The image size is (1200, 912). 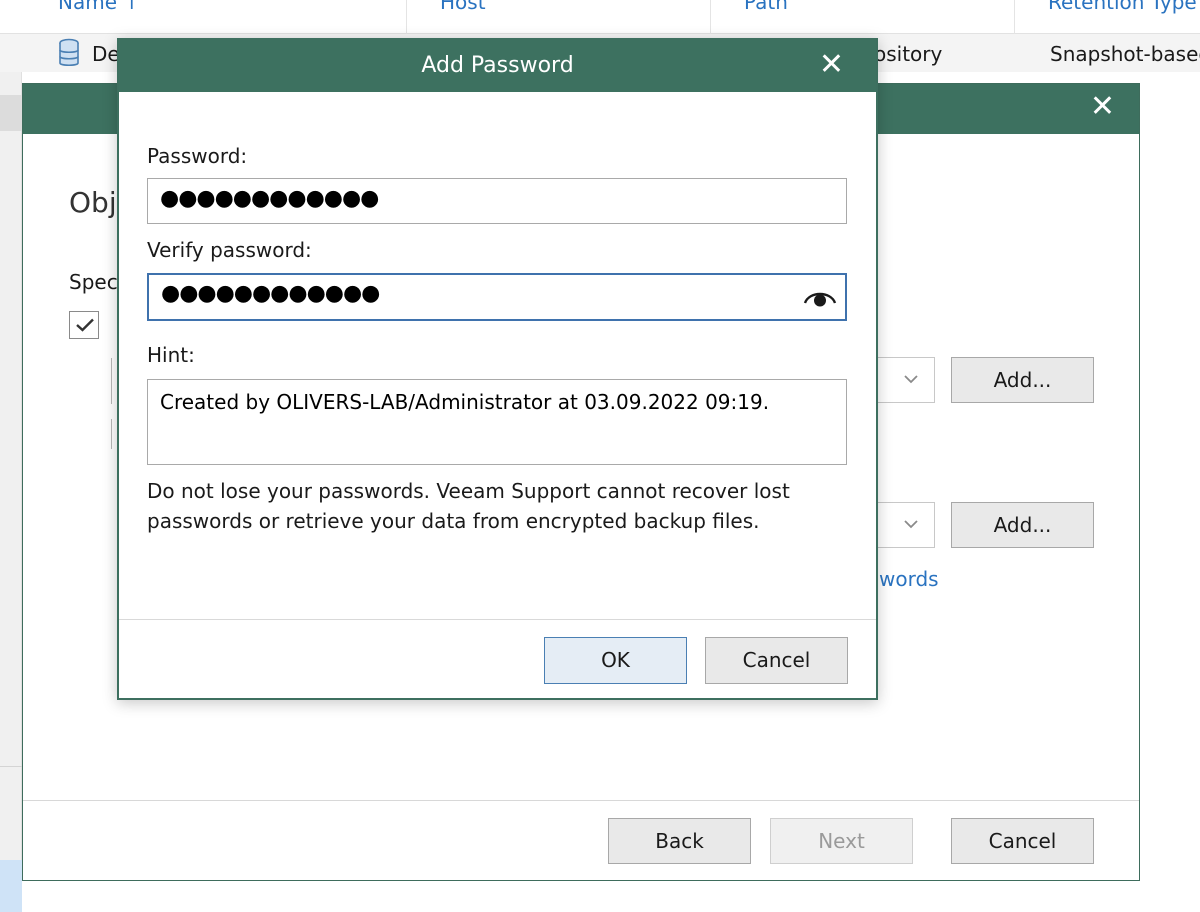 What do you see at coordinates (11, 766) in the screenshot?
I see `left-nav-divider` at bounding box center [11, 766].